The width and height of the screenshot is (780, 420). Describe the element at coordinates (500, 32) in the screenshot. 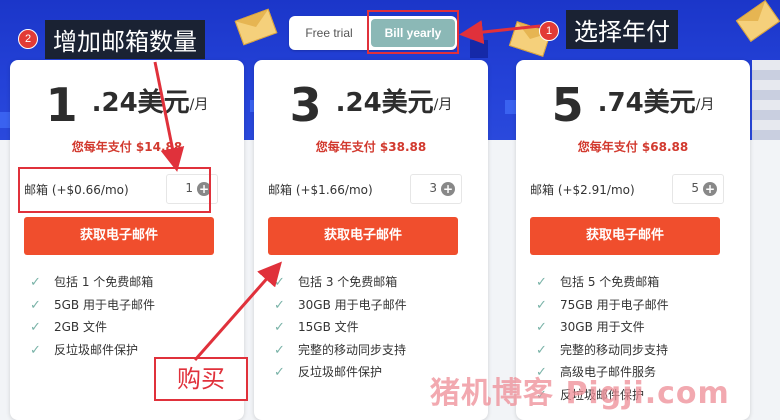

I see `arrow-to-bill-yearly` at that location.